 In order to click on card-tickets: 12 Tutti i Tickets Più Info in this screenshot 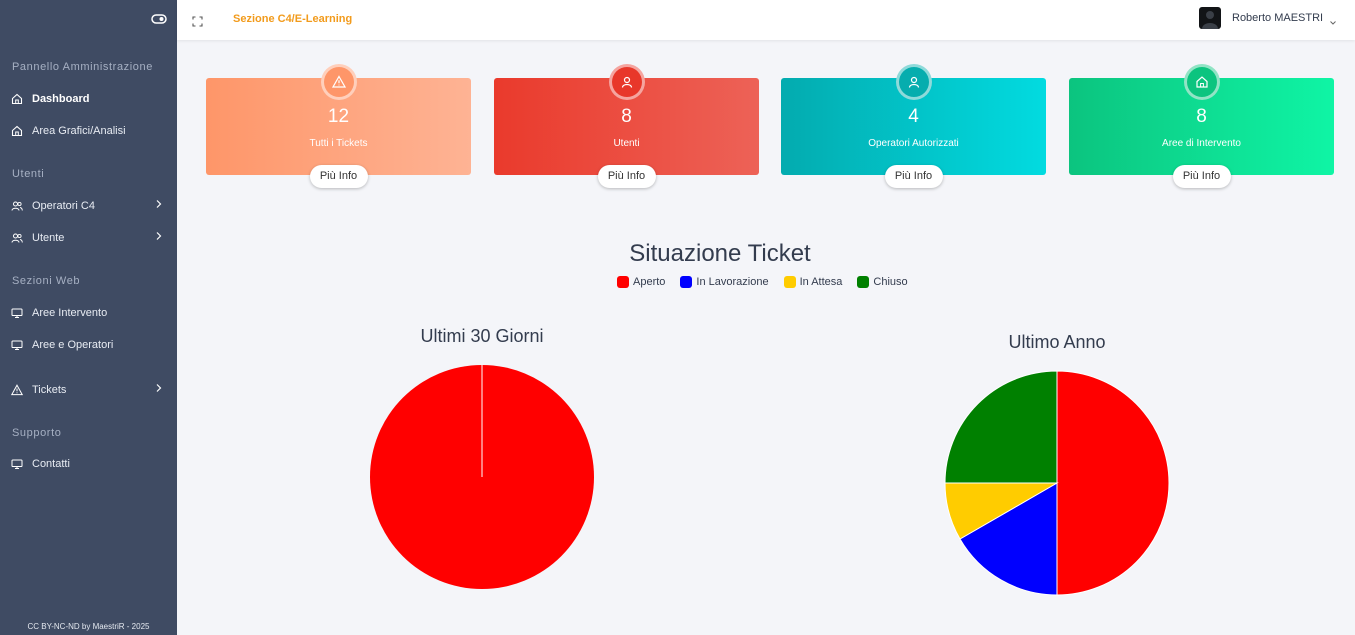, I will do `click(338, 126)`.